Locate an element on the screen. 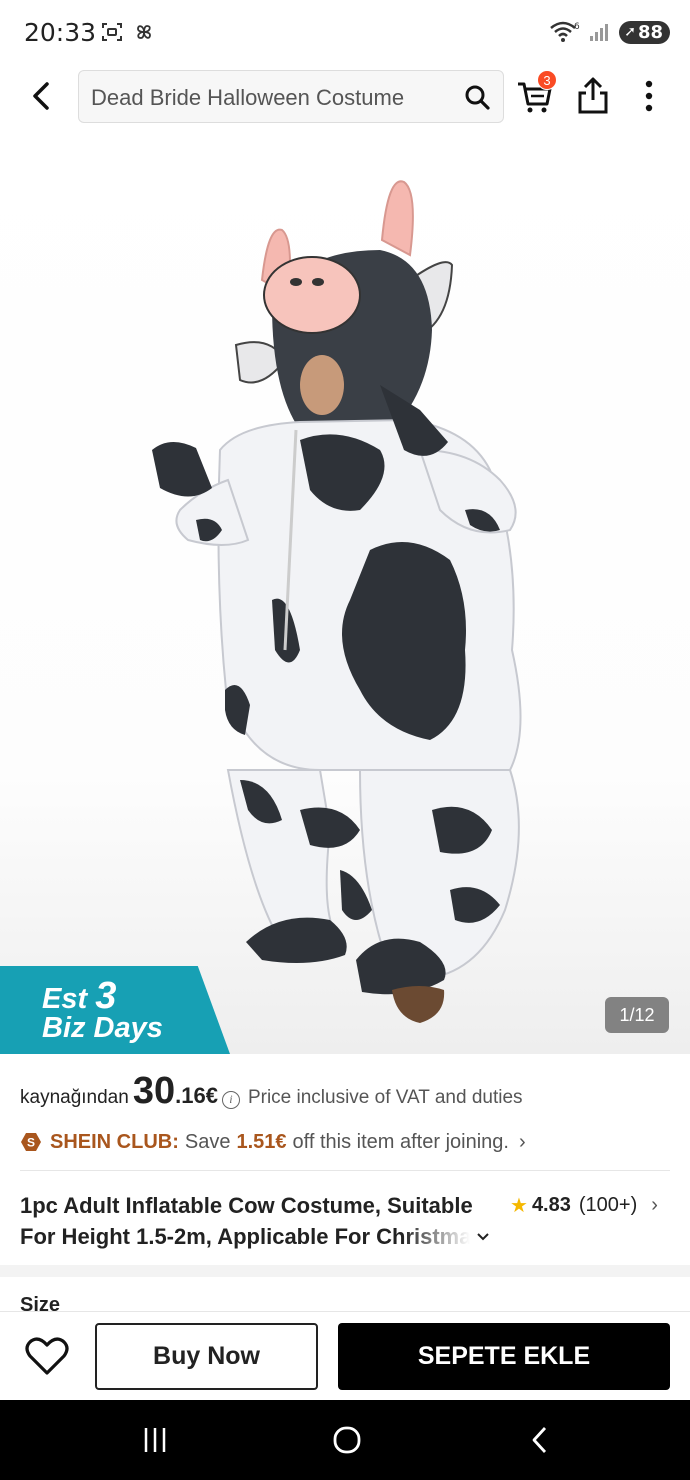 Image resolution: width=690 pixels, height=1480 pixels. nav-back-button is located at coordinates (540, 1440).